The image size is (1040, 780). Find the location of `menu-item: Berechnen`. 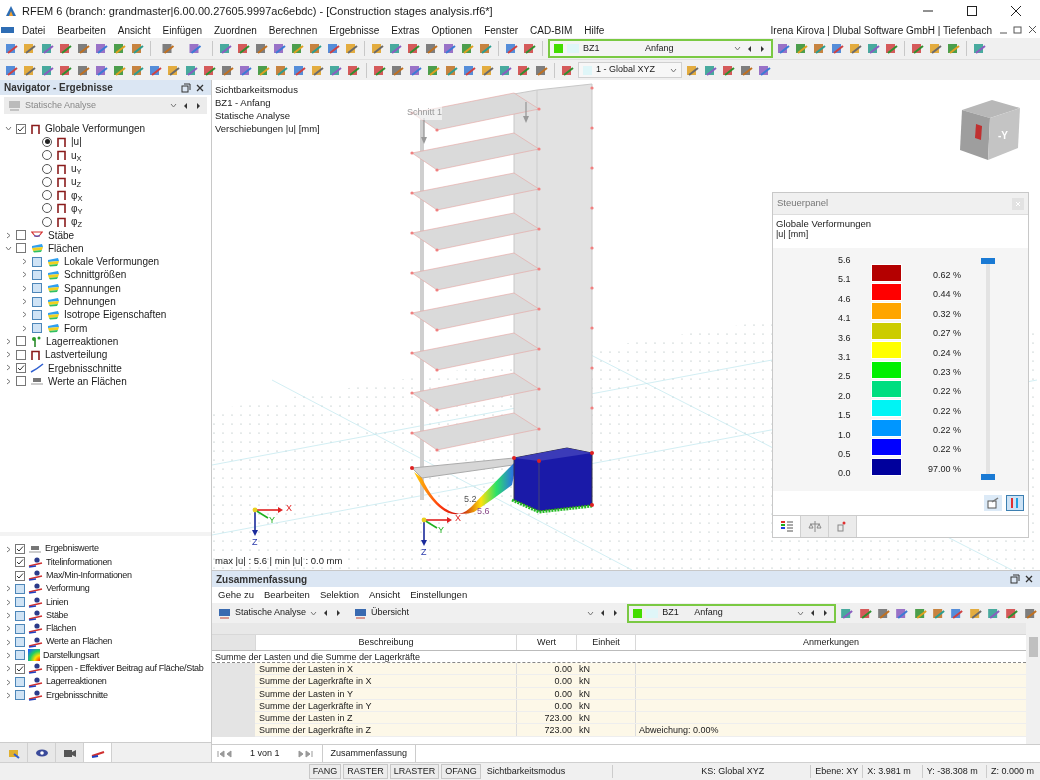

menu-item: Berechnen is located at coordinates (293, 30).